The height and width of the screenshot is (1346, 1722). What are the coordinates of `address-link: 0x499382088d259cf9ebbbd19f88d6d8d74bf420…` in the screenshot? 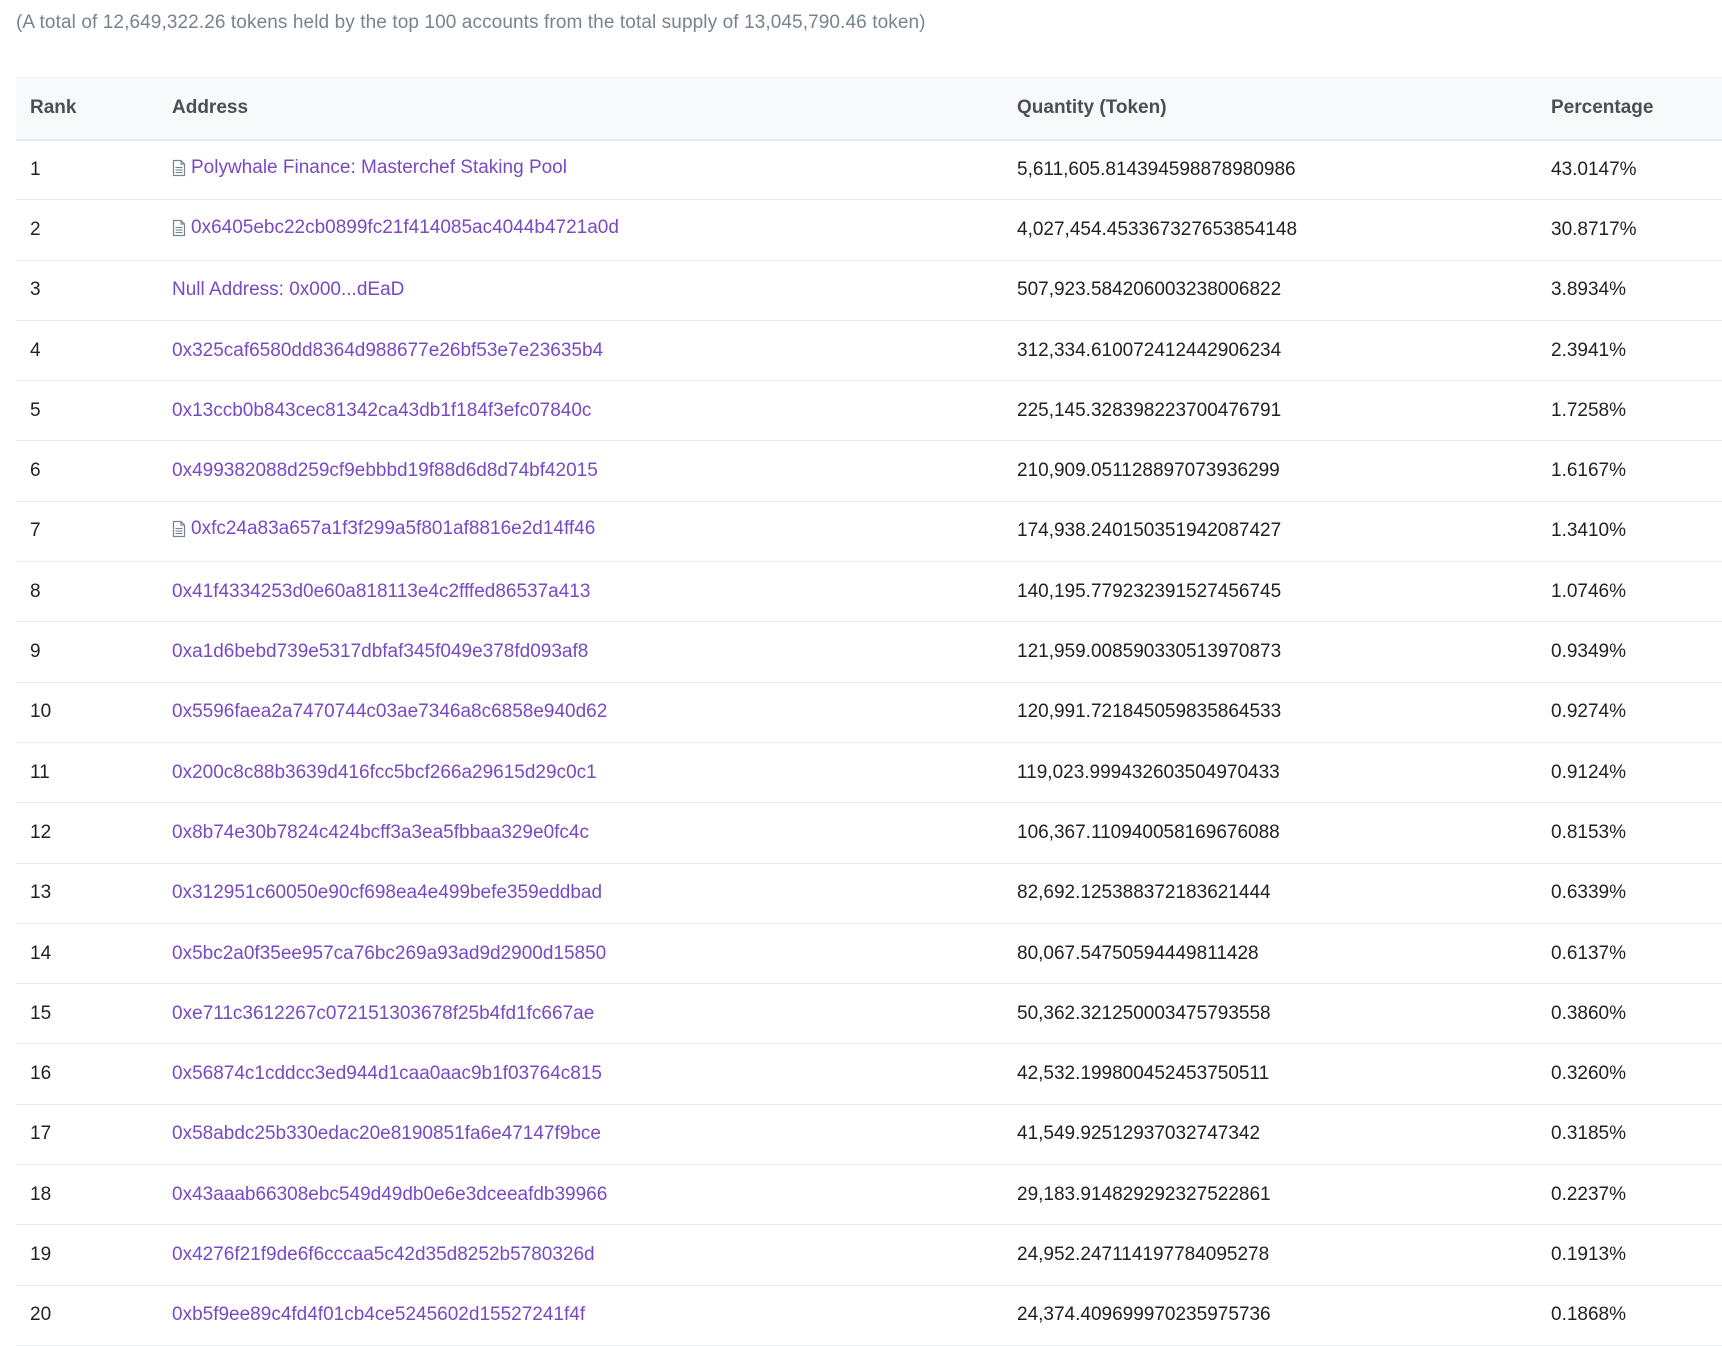 It's located at (385, 471).